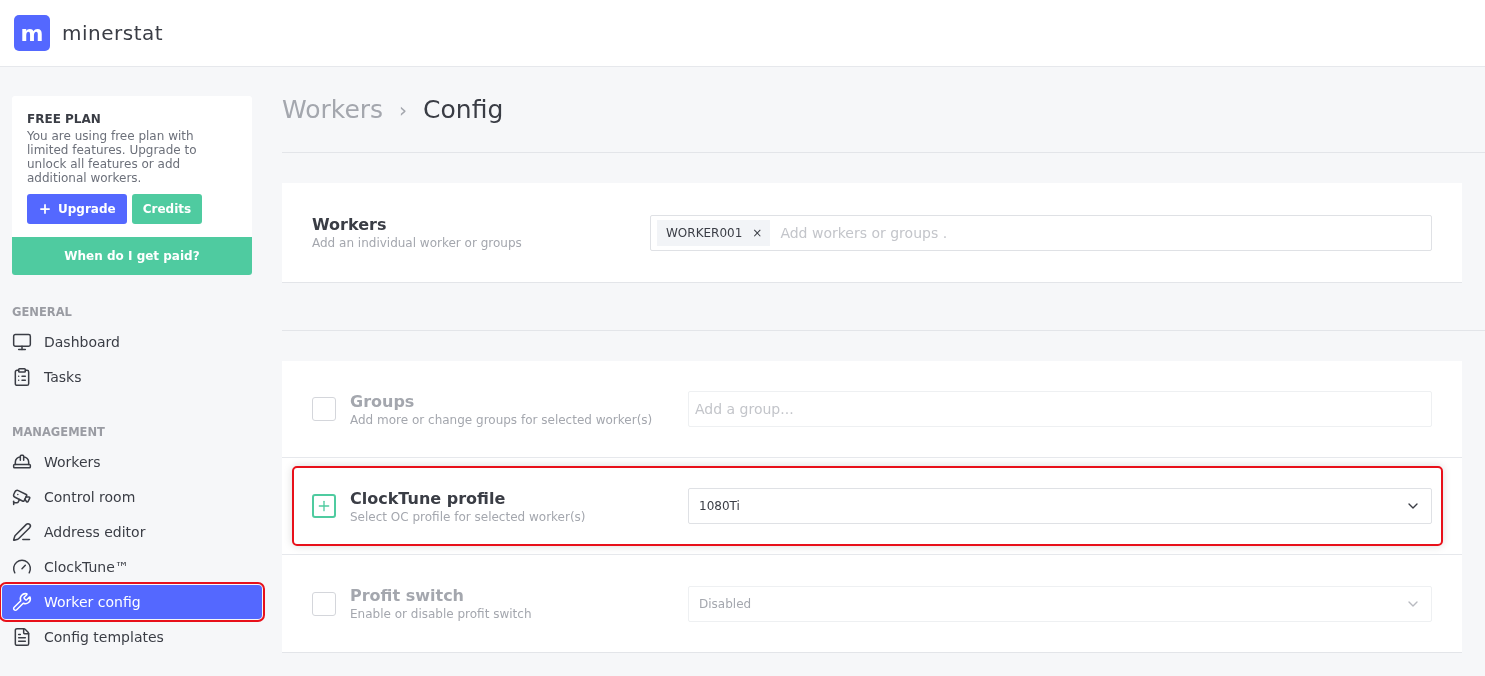 The height and width of the screenshot is (676, 1485). I want to click on select-field: 1080Ti, so click(1060, 506).